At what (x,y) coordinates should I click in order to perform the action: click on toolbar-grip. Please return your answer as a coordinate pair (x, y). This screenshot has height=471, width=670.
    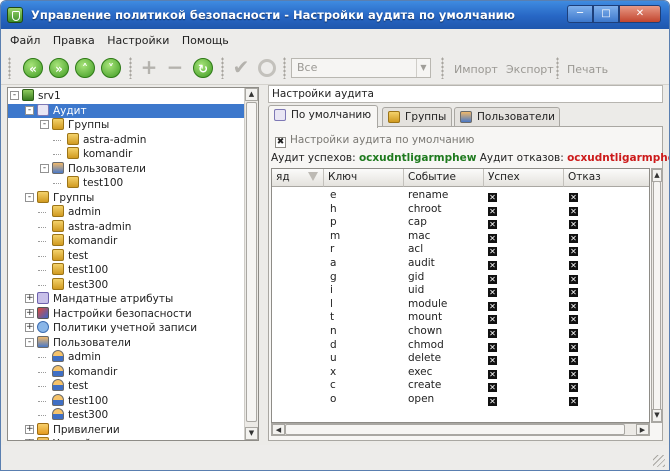
    Looking at the image, I should click on (9, 68).